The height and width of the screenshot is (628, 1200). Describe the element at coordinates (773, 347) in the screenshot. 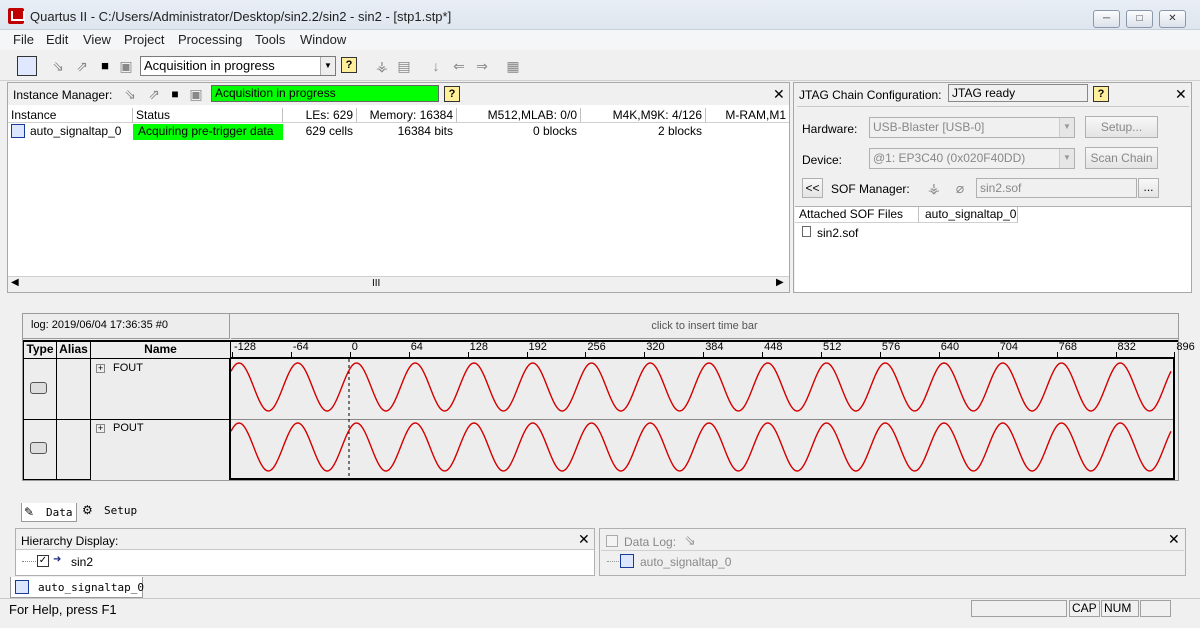

I see `time-tick-label: 448` at that location.